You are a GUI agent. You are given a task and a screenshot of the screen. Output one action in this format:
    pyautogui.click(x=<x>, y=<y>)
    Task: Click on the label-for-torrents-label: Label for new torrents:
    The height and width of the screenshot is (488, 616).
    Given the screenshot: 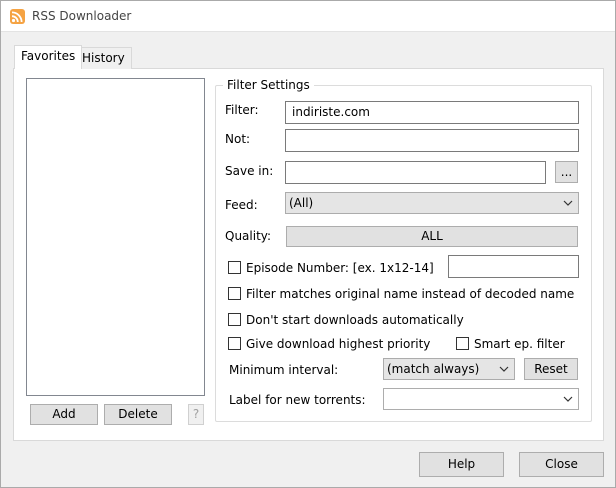 What is the action you would take?
    pyautogui.click(x=297, y=400)
    